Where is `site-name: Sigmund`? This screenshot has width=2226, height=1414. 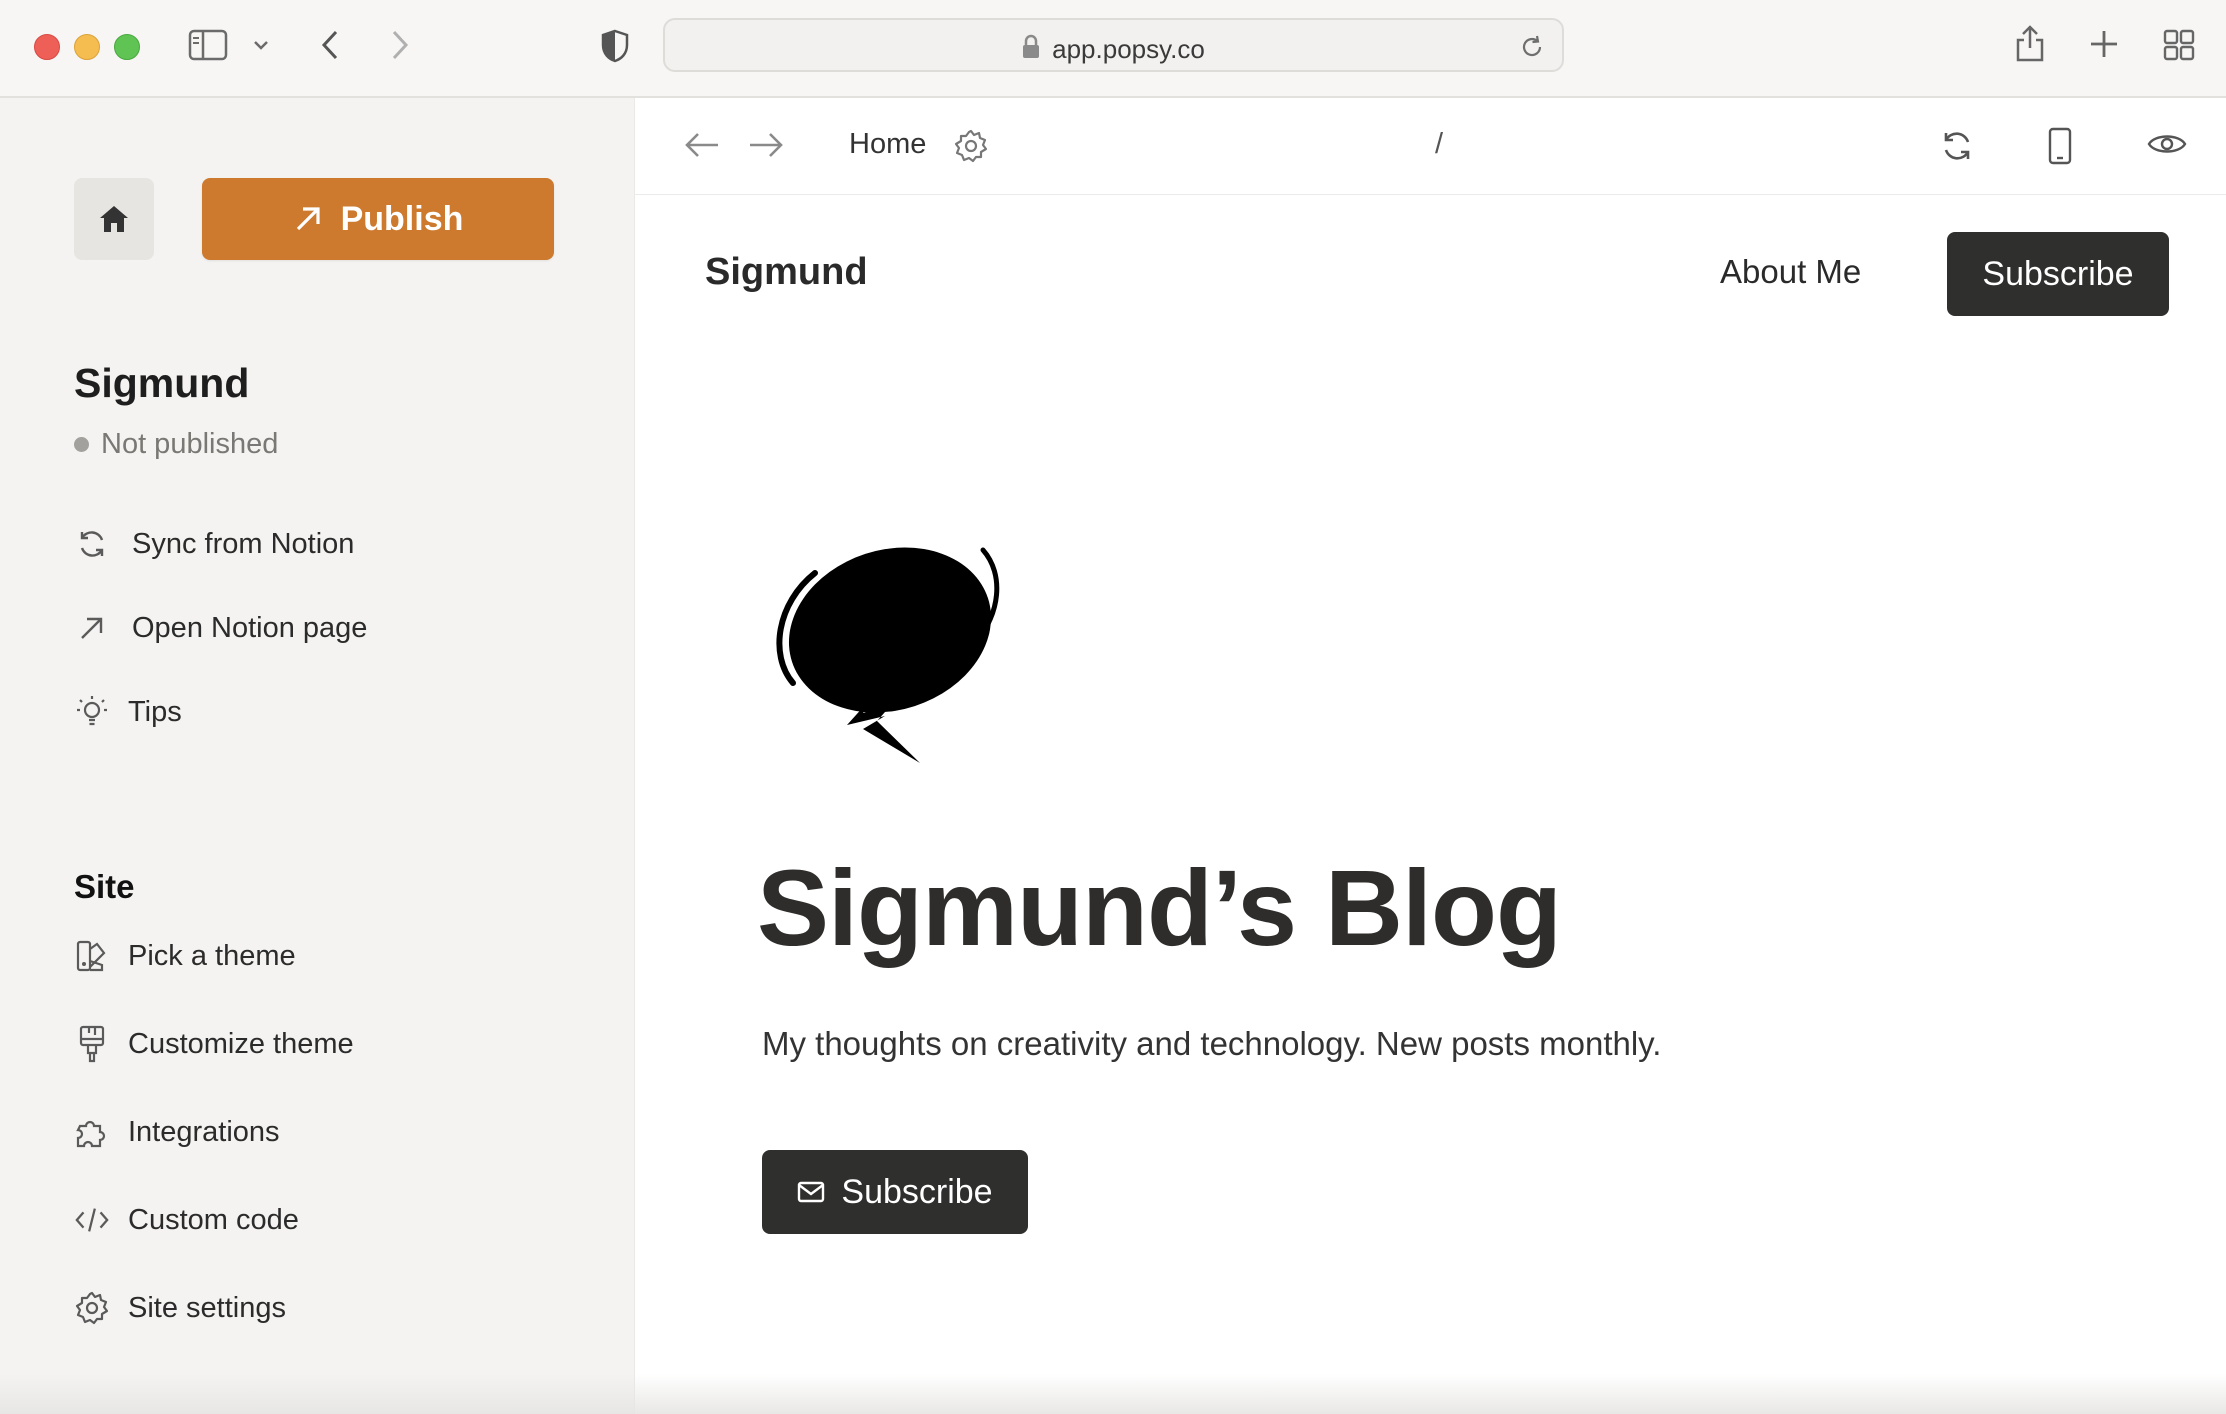
site-name: Sigmund is located at coordinates (162, 383).